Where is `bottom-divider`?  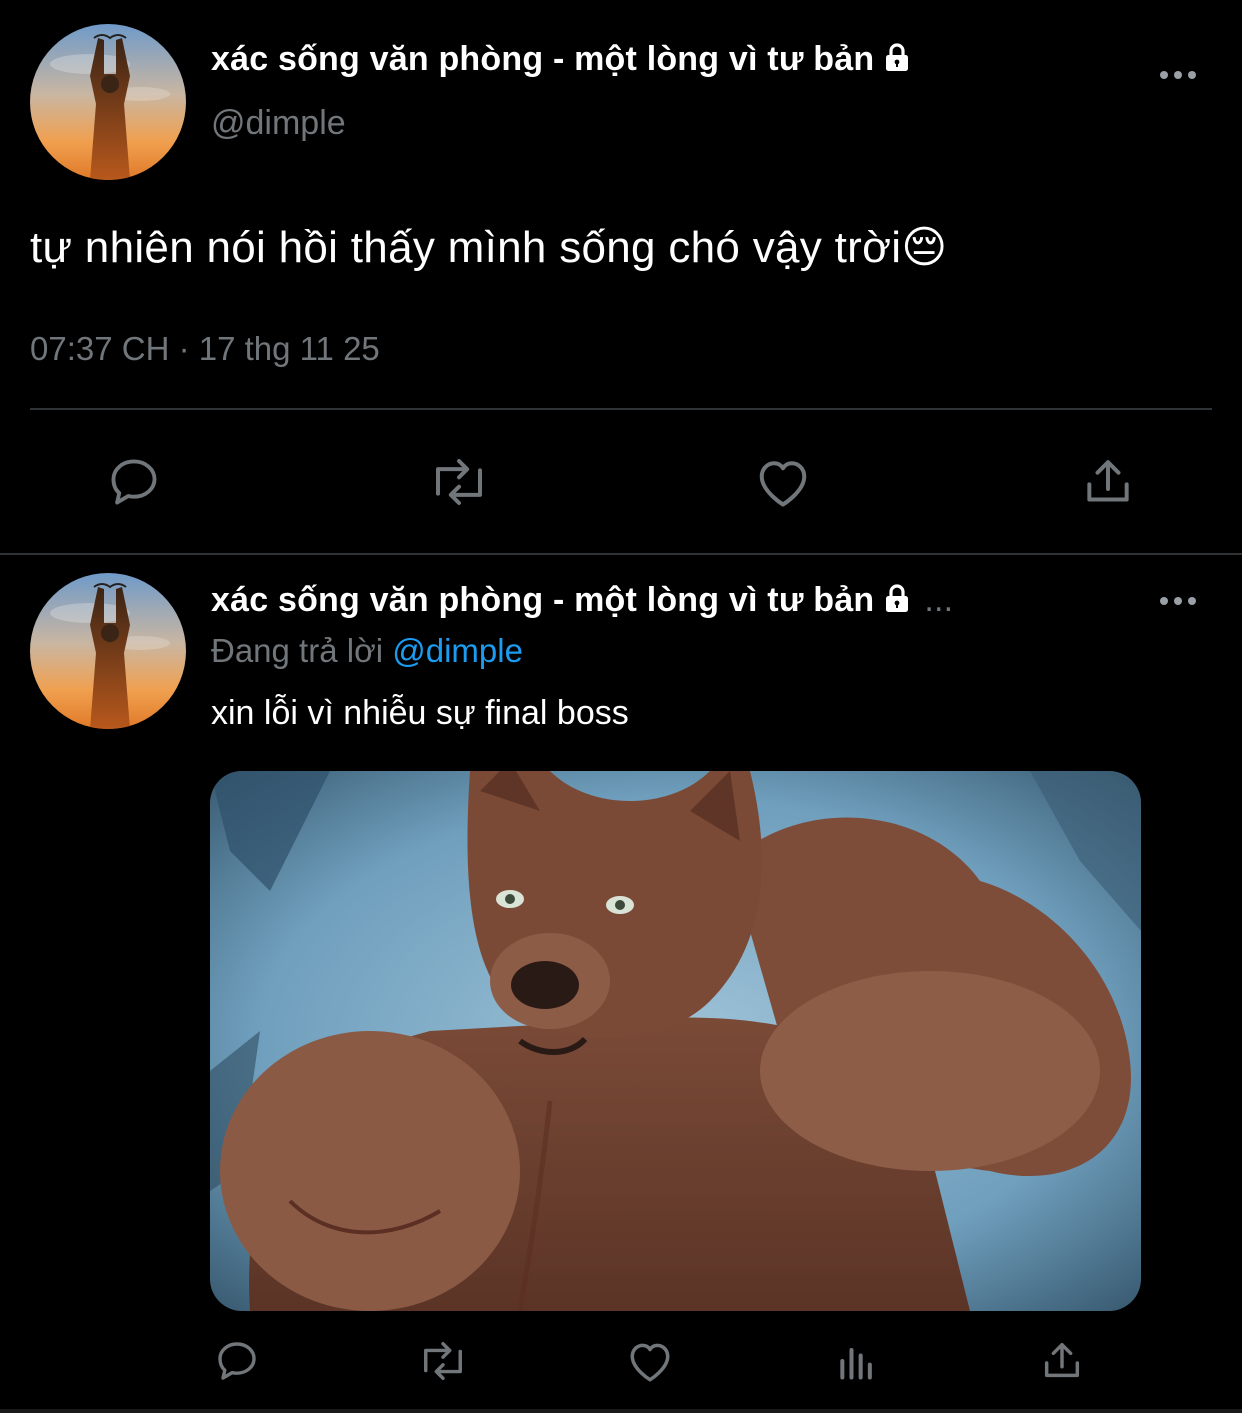
bottom-divider is located at coordinates (621, 1411).